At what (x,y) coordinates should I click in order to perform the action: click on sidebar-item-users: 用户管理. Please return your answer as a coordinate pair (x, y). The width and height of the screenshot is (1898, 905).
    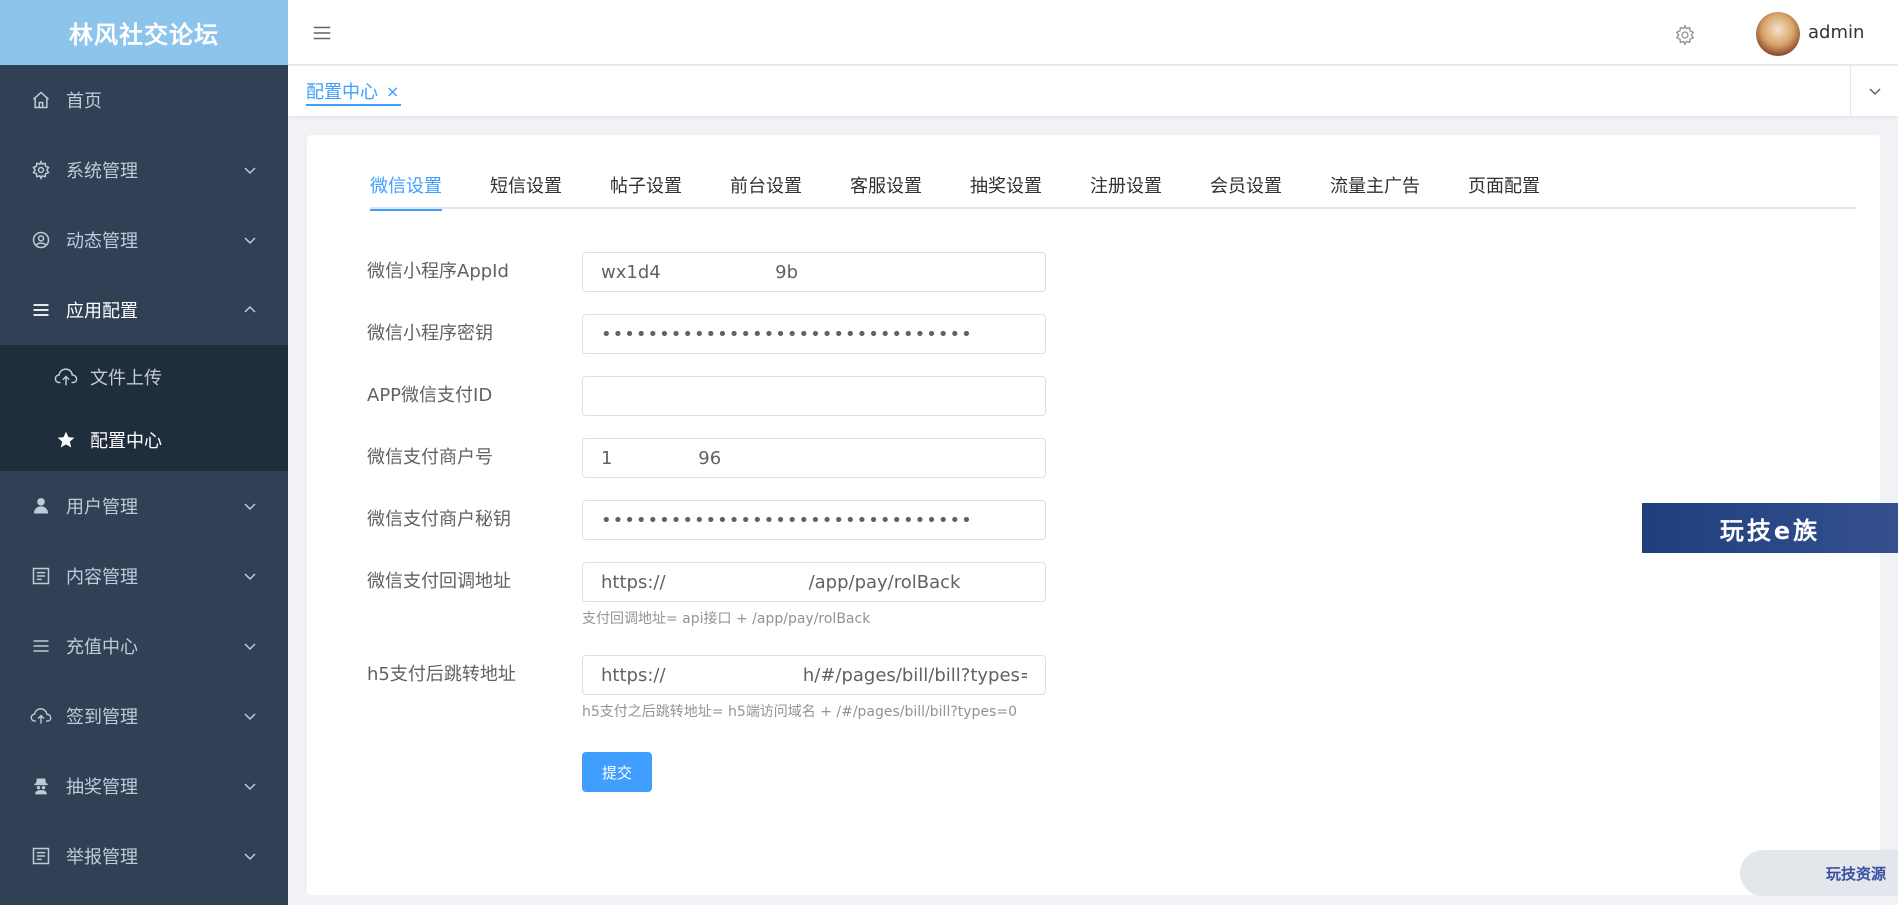
    Looking at the image, I should click on (144, 506).